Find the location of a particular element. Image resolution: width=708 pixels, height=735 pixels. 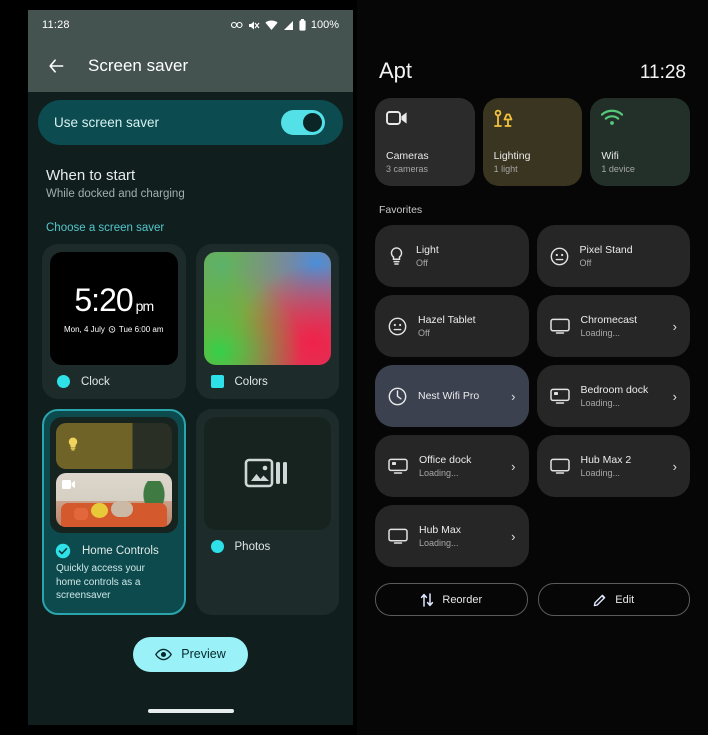

home-controls-preview is located at coordinates (114, 475).